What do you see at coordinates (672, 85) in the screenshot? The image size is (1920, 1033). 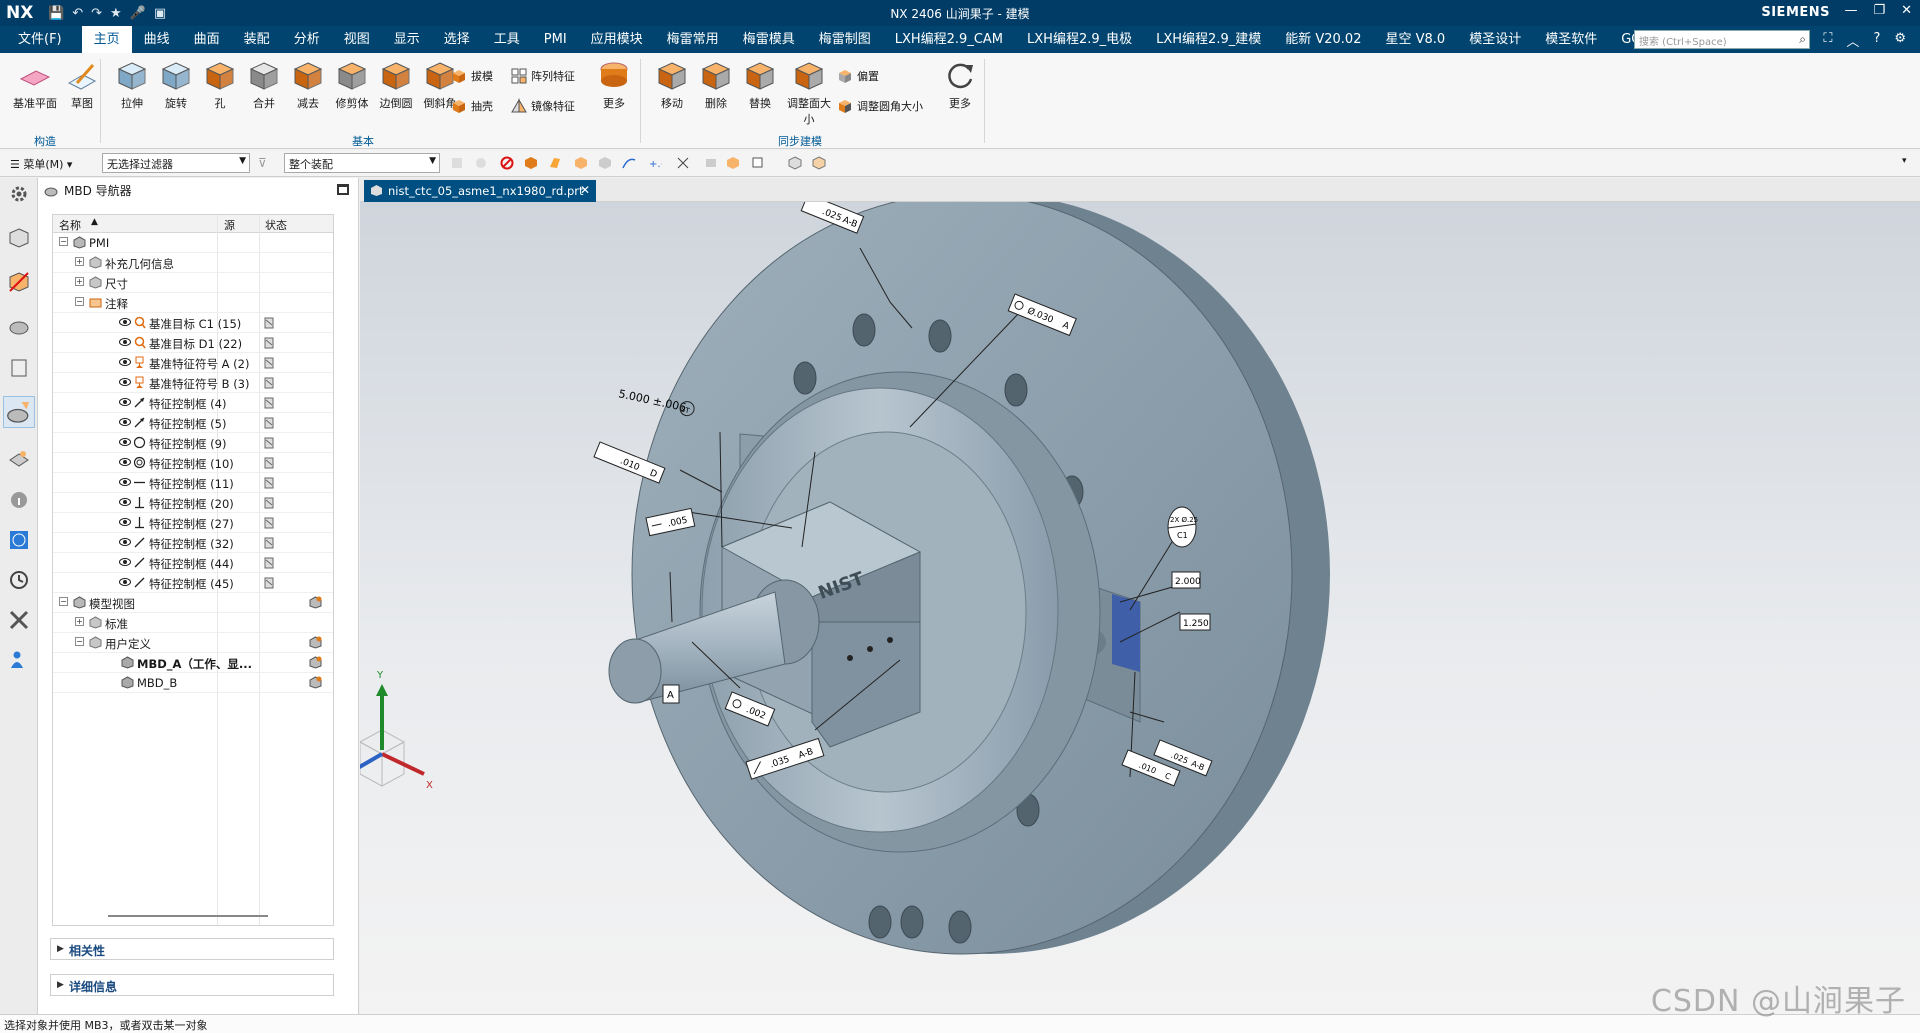 I see `sync-button-0: 移动` at bounding box center [672, 85].